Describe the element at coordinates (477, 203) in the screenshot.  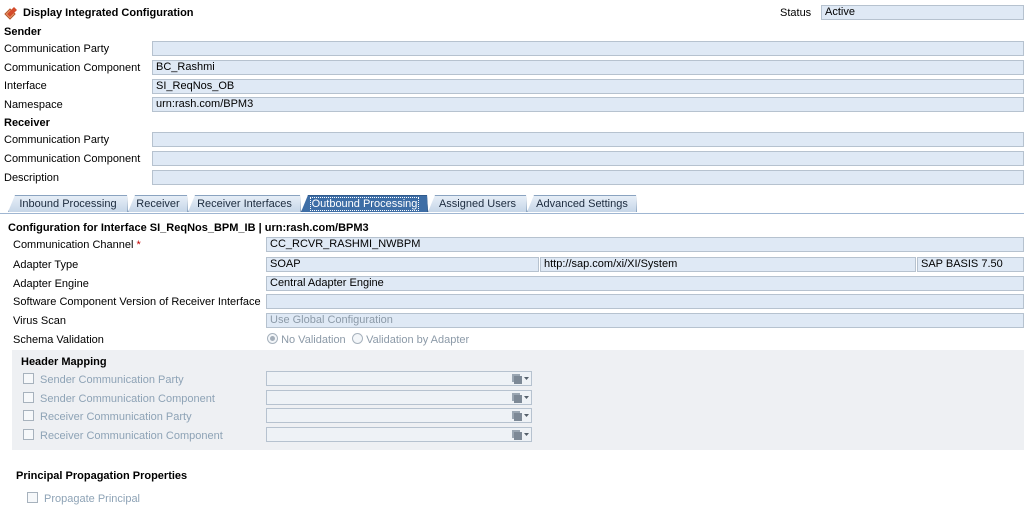
I see `tab-assigned-users: Assigned Users` at that location.